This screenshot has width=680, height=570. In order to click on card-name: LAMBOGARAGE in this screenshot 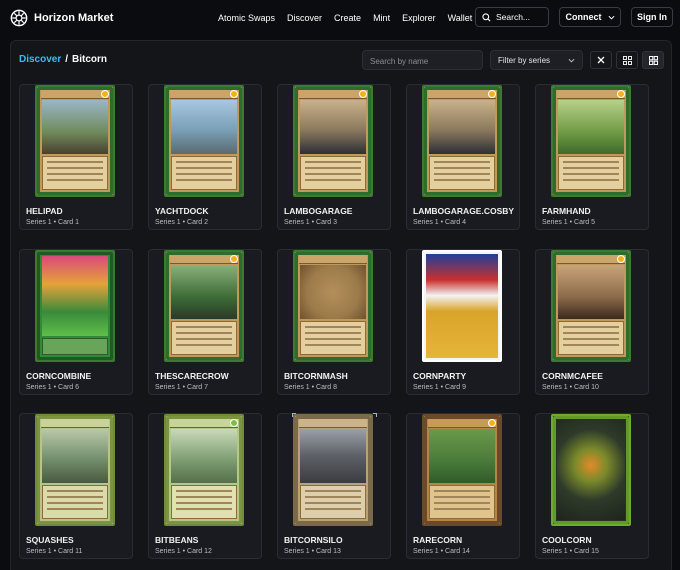, I will do `click(318, 211)`.